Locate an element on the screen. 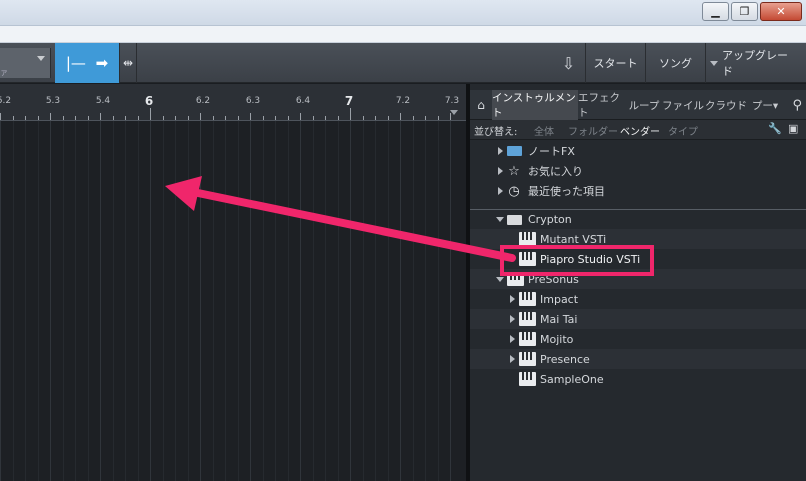 The height and width of the screenshot is (481, 806). tab-cloud: クラウド is located at coordinates (726, 105).